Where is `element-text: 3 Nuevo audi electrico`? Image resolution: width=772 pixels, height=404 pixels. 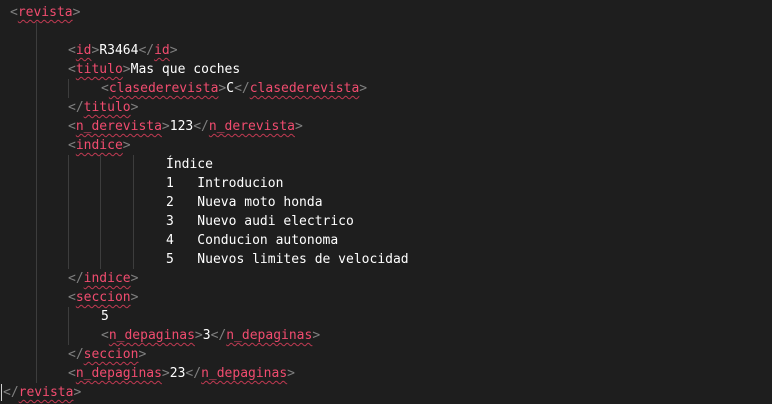 element-text: 3 Nuevo audi electrico is located at coordinates (260, 221).